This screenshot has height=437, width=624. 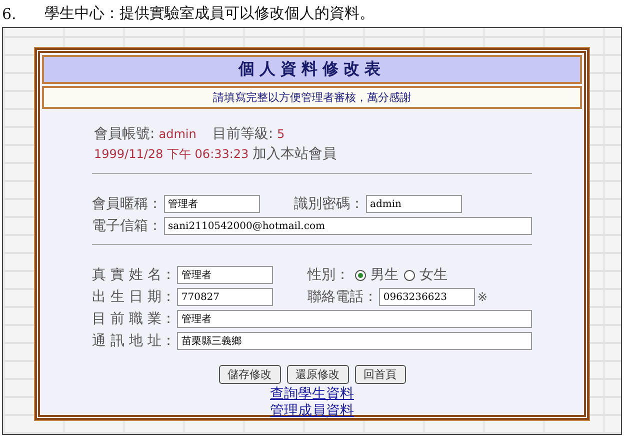 I want to click on input-field: 苗栗縣三義鄉, so click(x=354, y=341).